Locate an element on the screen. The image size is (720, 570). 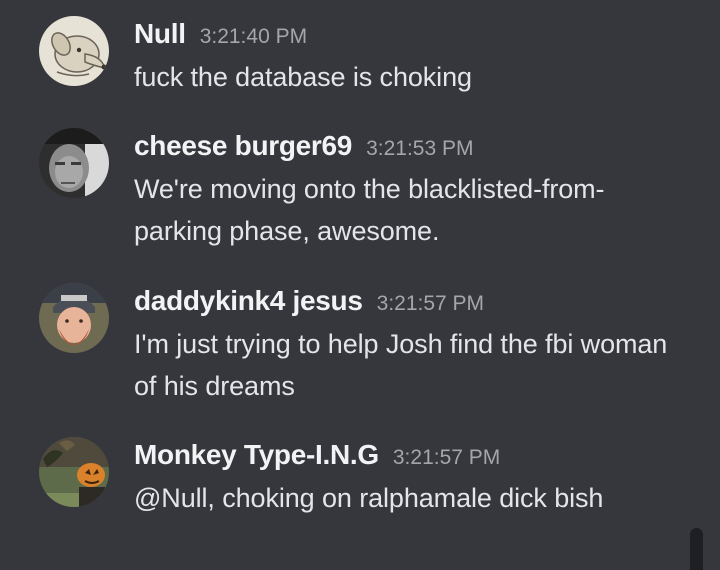
timestamp: 3:21:40 PM is located at coordinates (253, 36).